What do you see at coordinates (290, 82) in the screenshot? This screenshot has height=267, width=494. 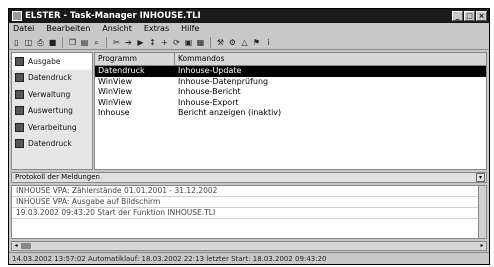 I see `table-row: WinView Inhouse-Datenprüfung` at bounding box center [290, 82].